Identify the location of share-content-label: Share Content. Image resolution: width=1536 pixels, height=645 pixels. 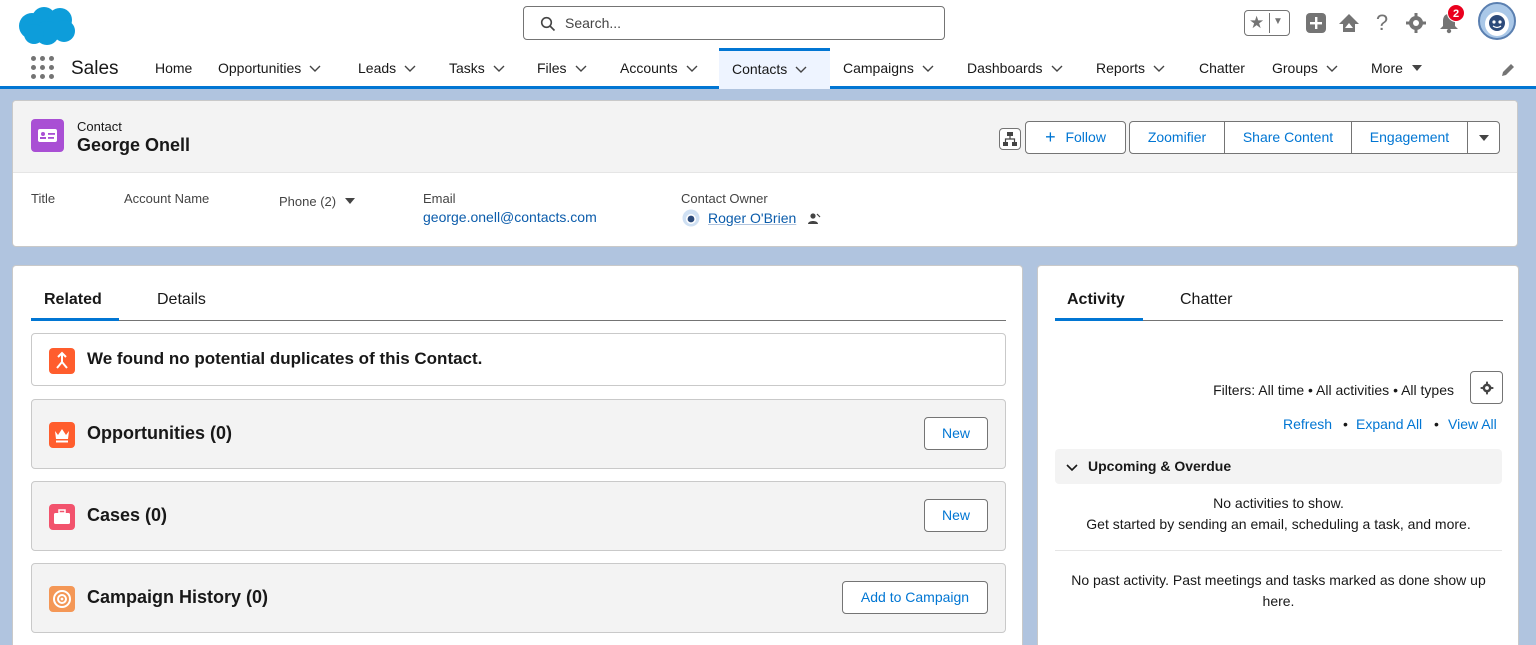
(1288, 137).